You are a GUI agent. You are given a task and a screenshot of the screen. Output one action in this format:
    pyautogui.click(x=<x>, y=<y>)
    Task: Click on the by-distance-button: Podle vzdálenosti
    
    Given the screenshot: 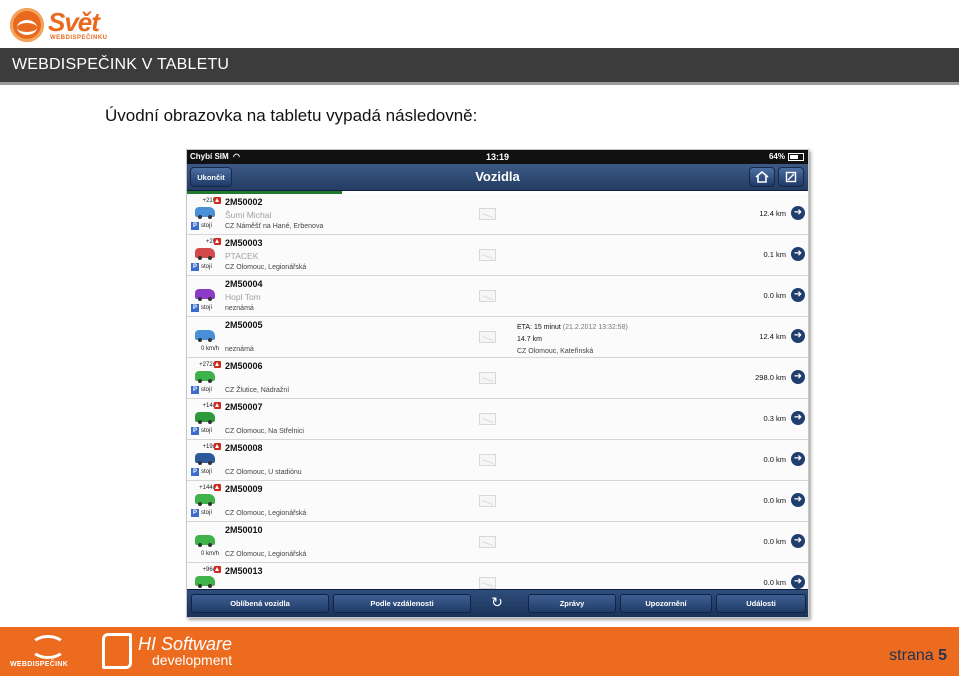 What is the action you would take?
    pyautogui.click(x=402, y=603)
    